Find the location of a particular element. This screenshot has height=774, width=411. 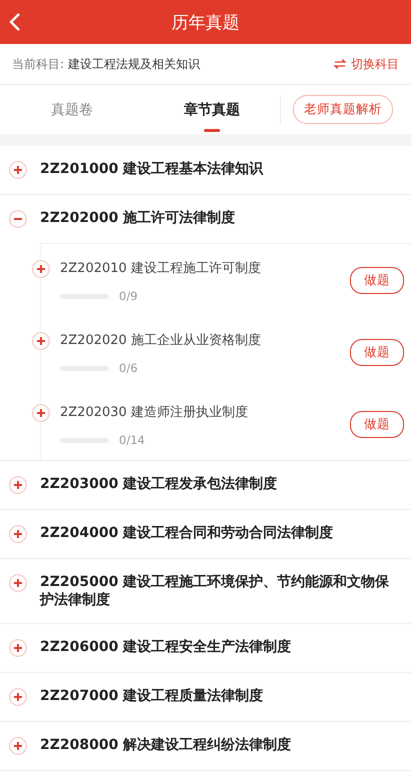

swap-icon is located at coordinates (340, 64).